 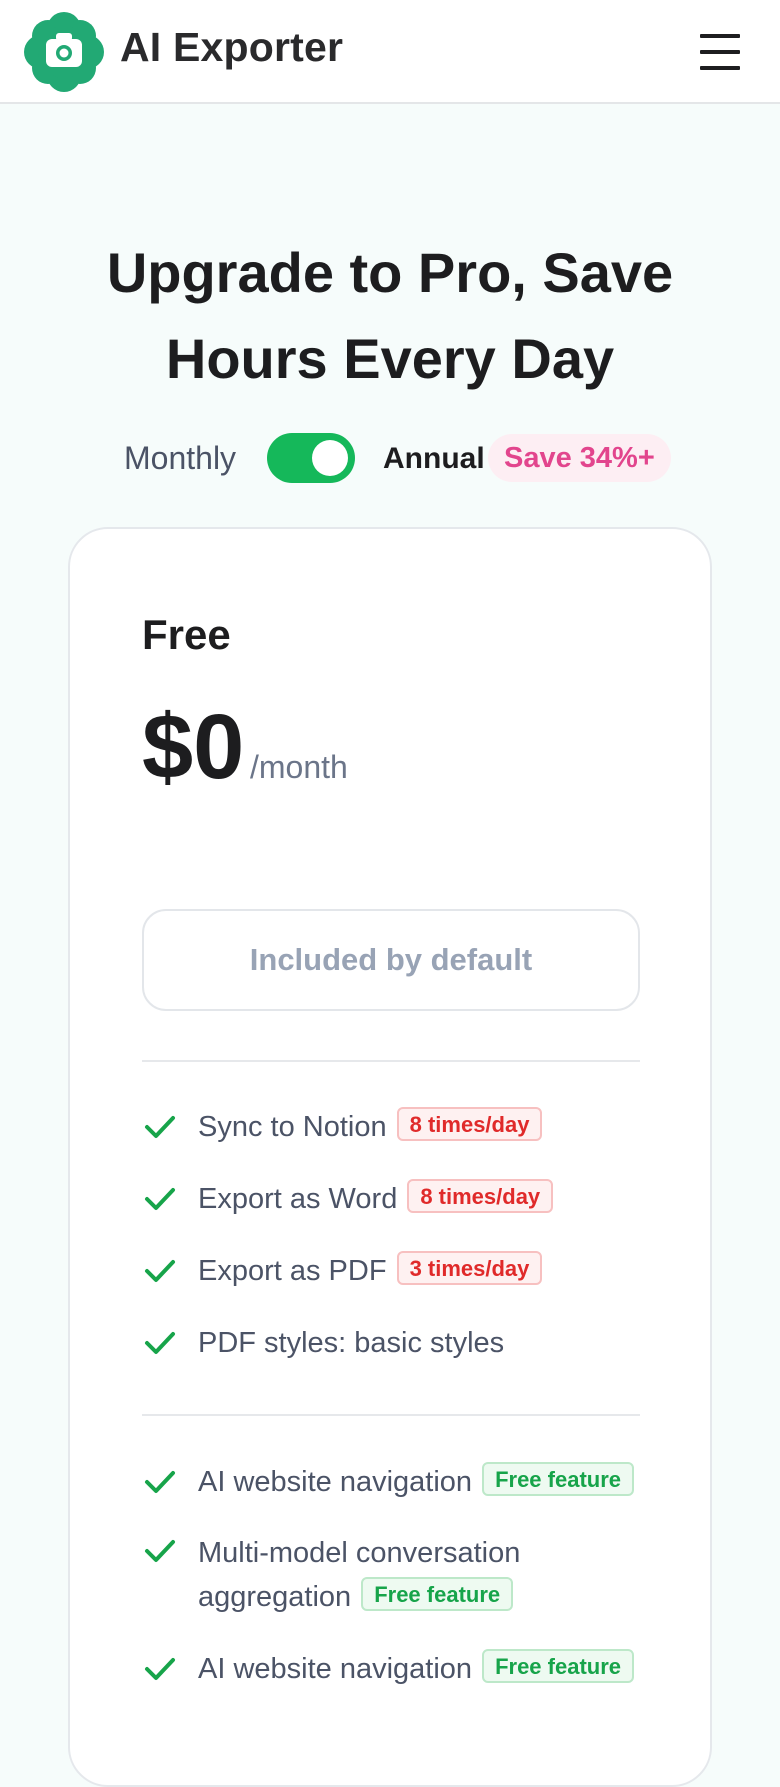 I want to click on monthly-label: Monthly, so click(x=180, y=458).